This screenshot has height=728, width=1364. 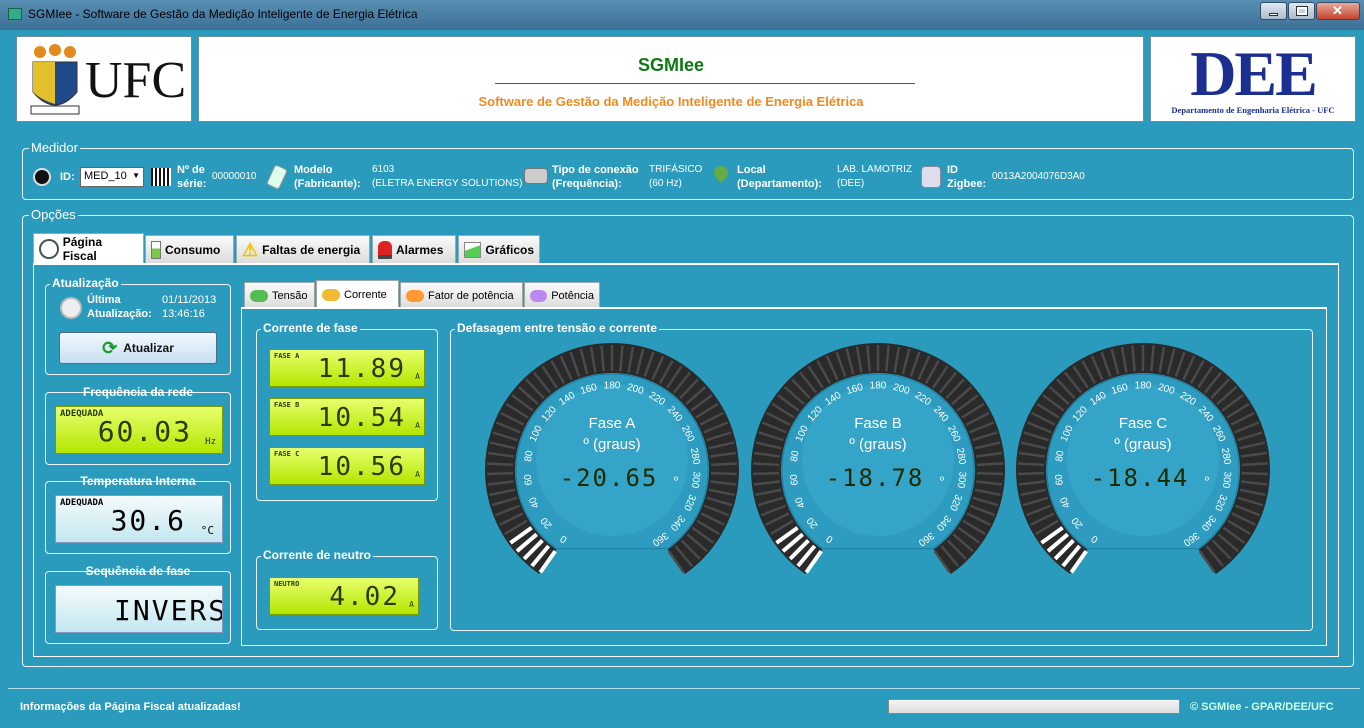 I want to click on opcoes-legend: Opções, so click(x=53, y=214).